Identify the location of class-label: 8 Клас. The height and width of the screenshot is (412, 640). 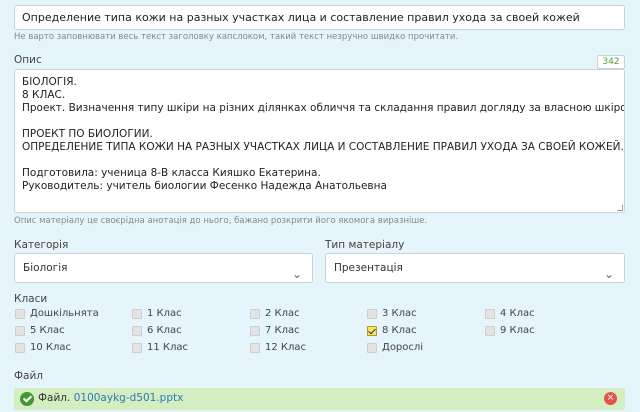
(399, 330).